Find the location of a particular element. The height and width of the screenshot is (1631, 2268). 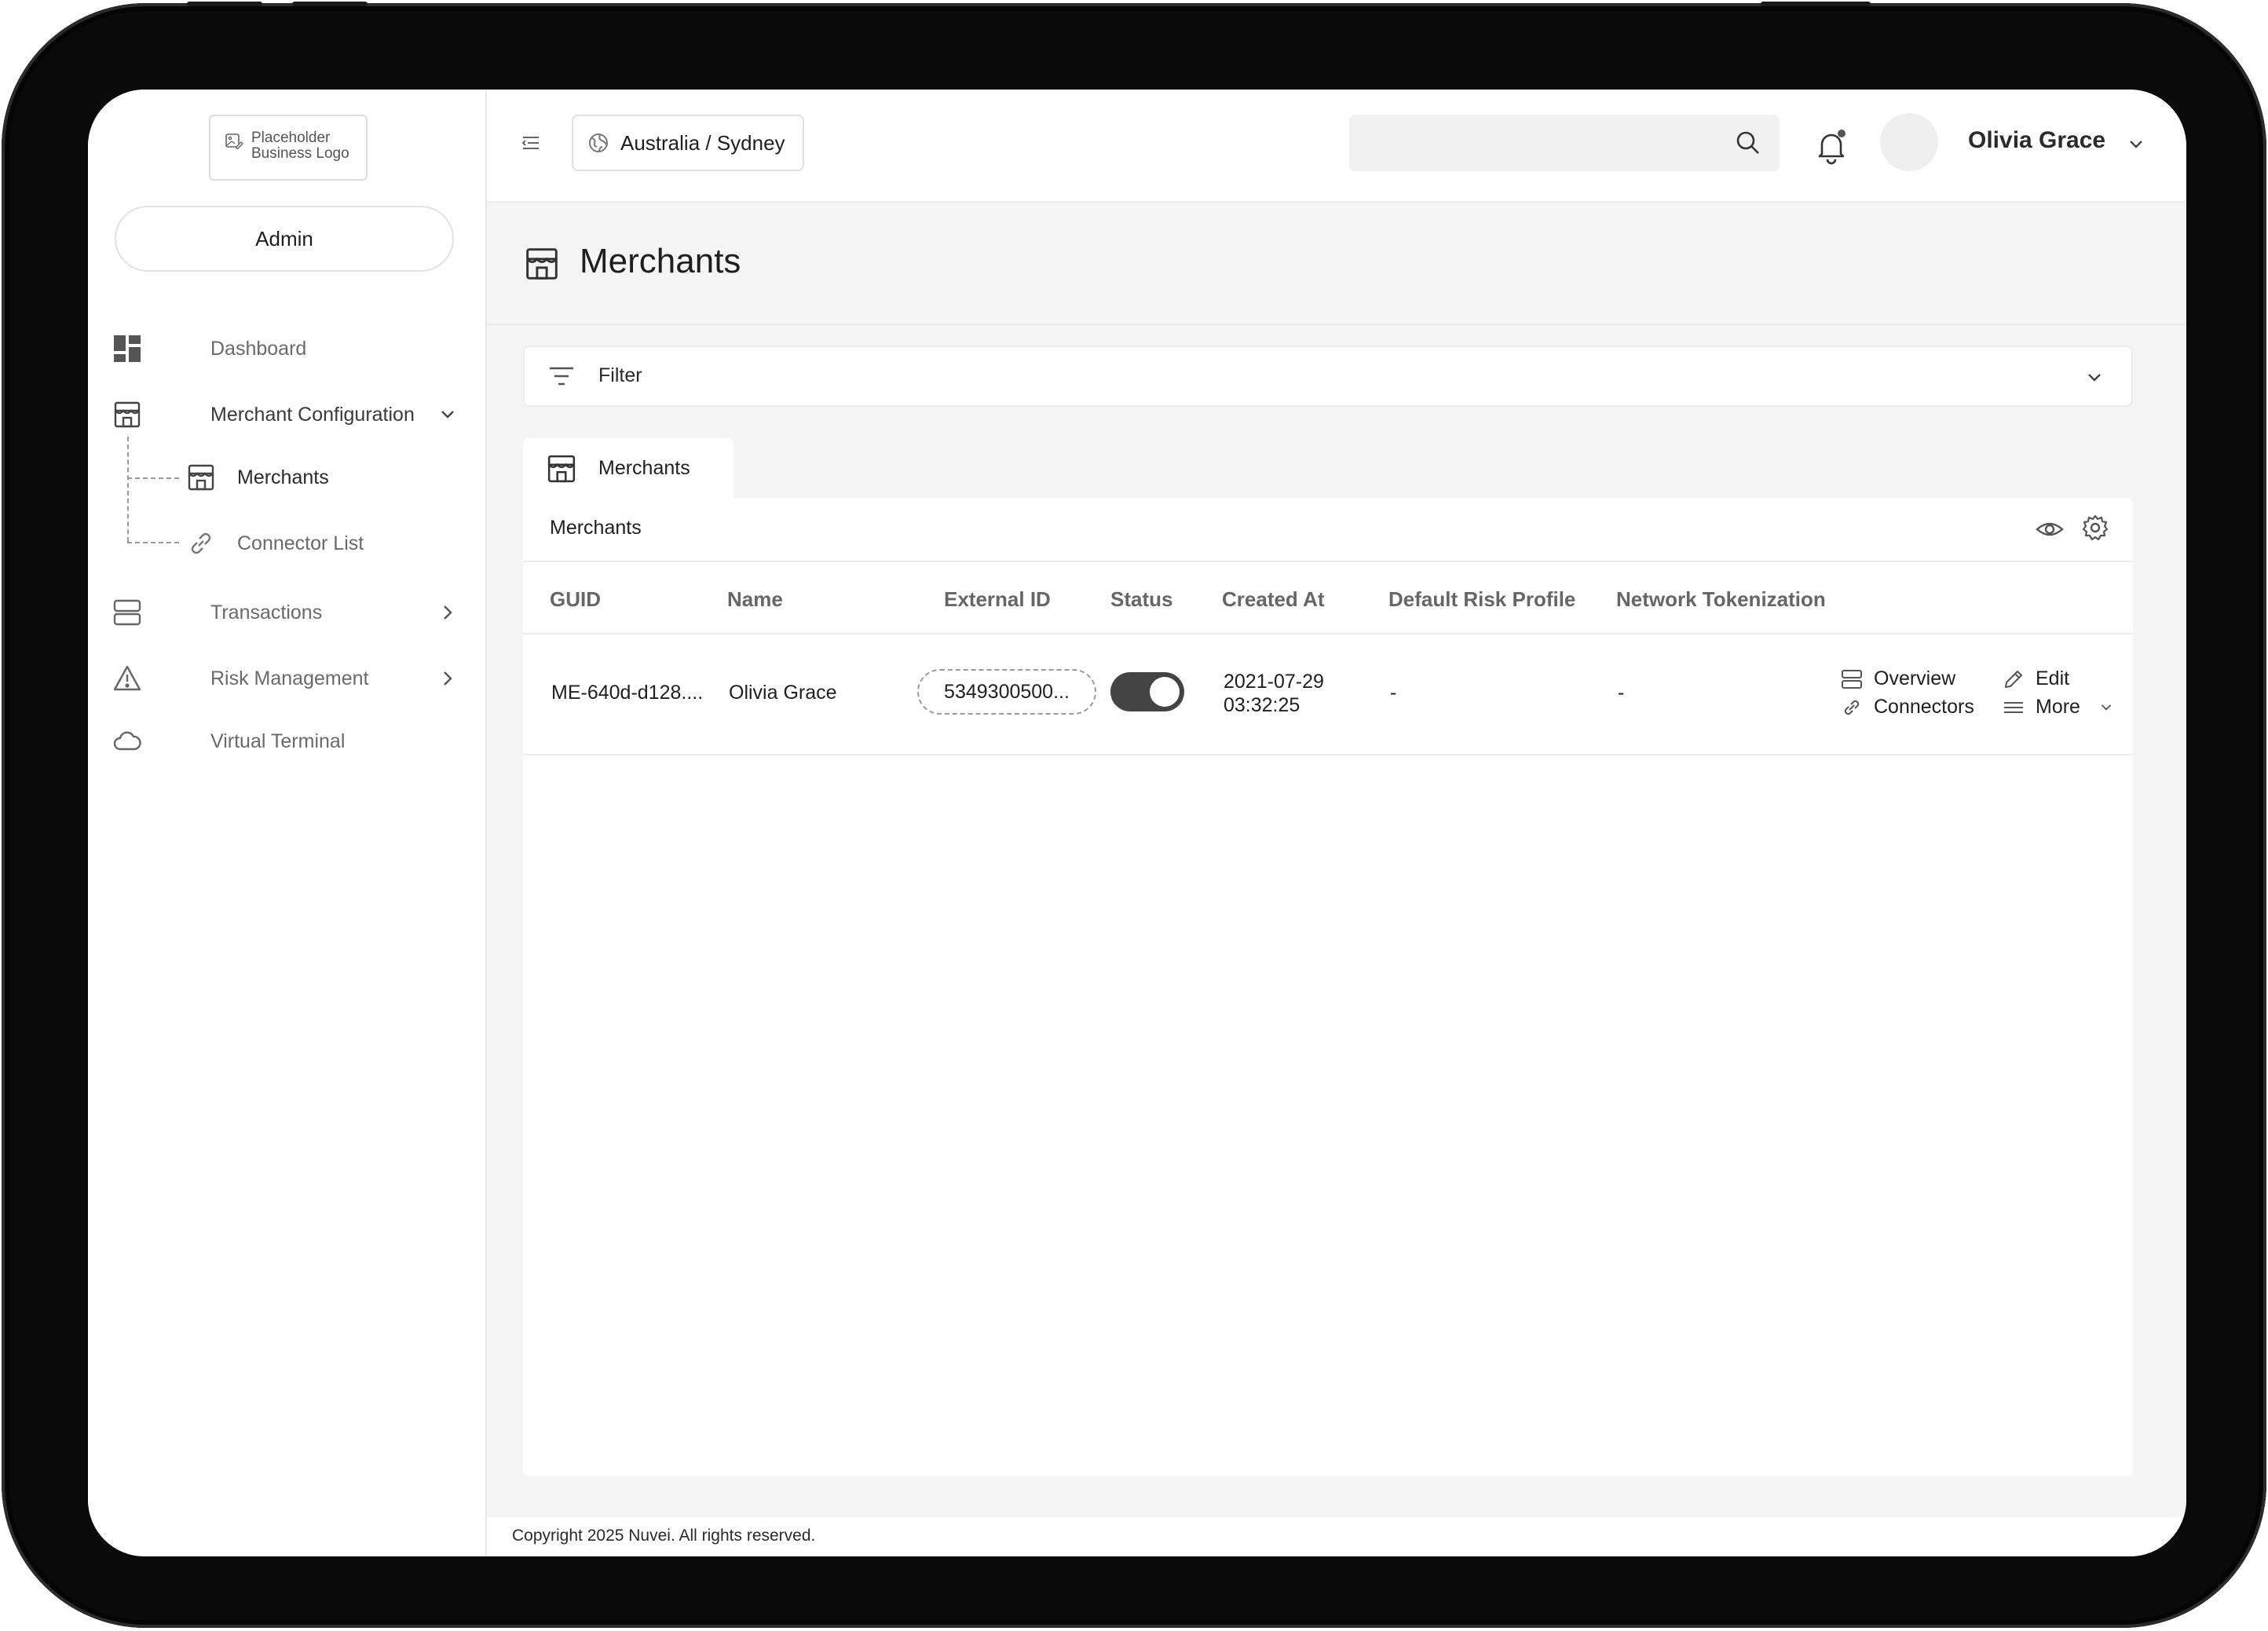

column-header-name: Name is located at coordinates (755, 600).